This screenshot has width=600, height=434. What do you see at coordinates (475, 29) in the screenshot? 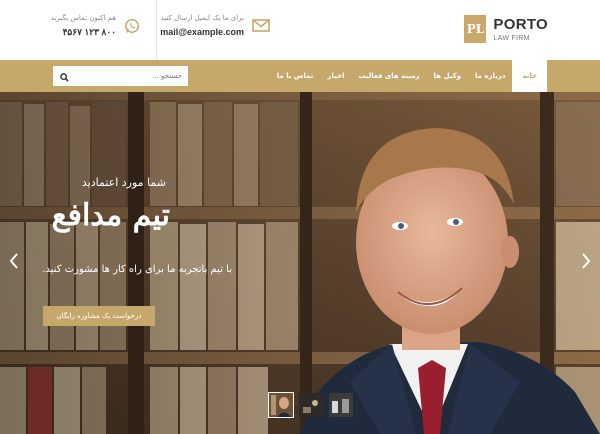
I see `logo-mark: PL` at bounding box center [475, 29].